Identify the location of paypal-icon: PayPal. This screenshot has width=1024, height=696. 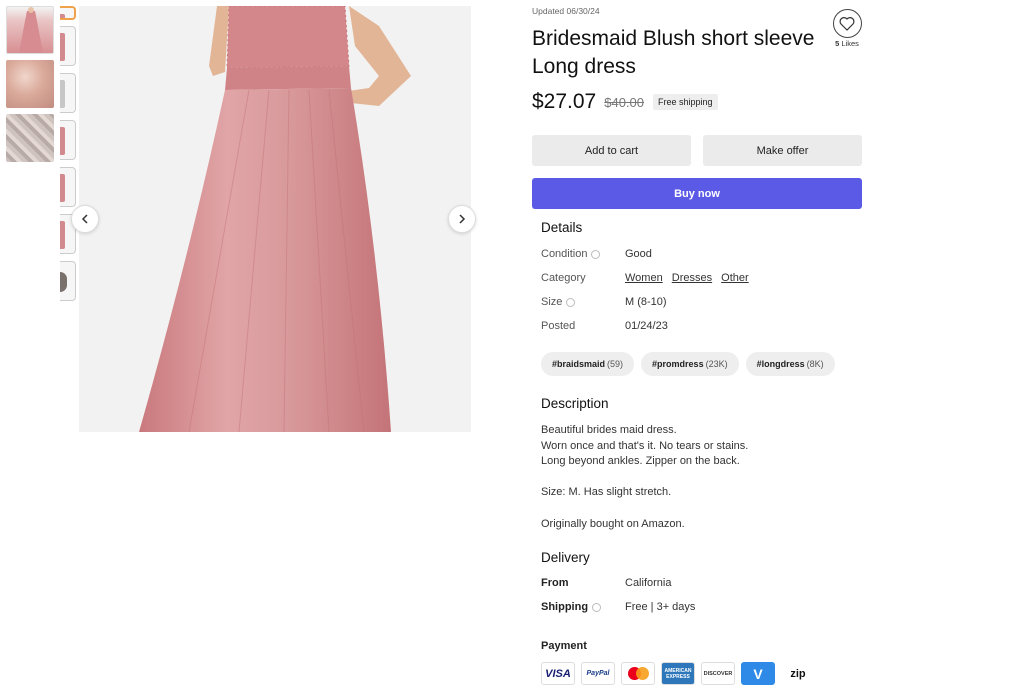
(598, 673).